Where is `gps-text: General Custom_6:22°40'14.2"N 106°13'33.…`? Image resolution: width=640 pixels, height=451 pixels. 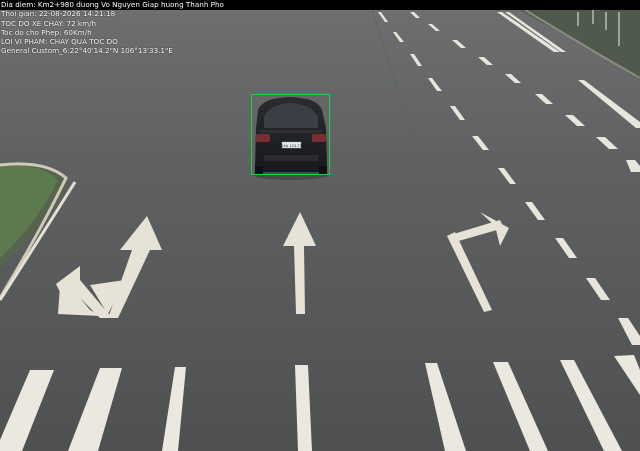
gps-text: General Custom_6:22°40'14.2"N 106°13'33.… is located at coordinates (87, 51).